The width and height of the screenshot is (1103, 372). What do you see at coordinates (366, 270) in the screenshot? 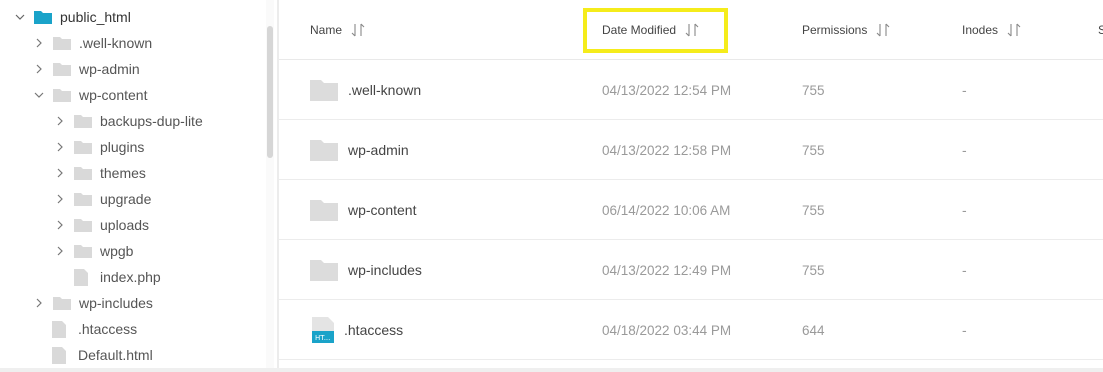
I see `file-name-cell: wp-includes` at bounding box center [366, 270].